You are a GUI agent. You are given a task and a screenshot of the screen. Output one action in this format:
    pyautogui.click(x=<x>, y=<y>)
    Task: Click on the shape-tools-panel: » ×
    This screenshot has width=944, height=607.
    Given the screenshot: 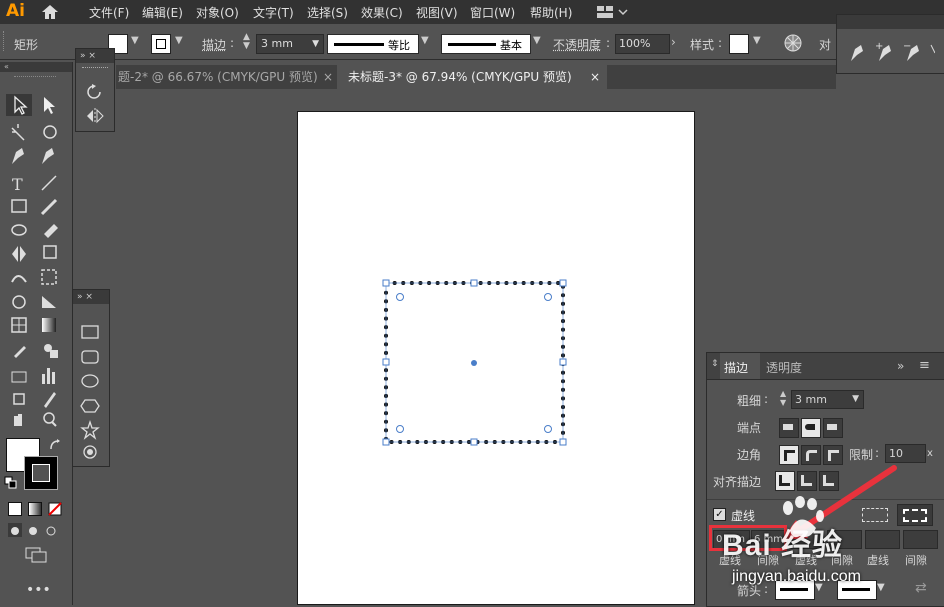 What is the action you would take?
    pyautogui.click(x=91, y=378)
    